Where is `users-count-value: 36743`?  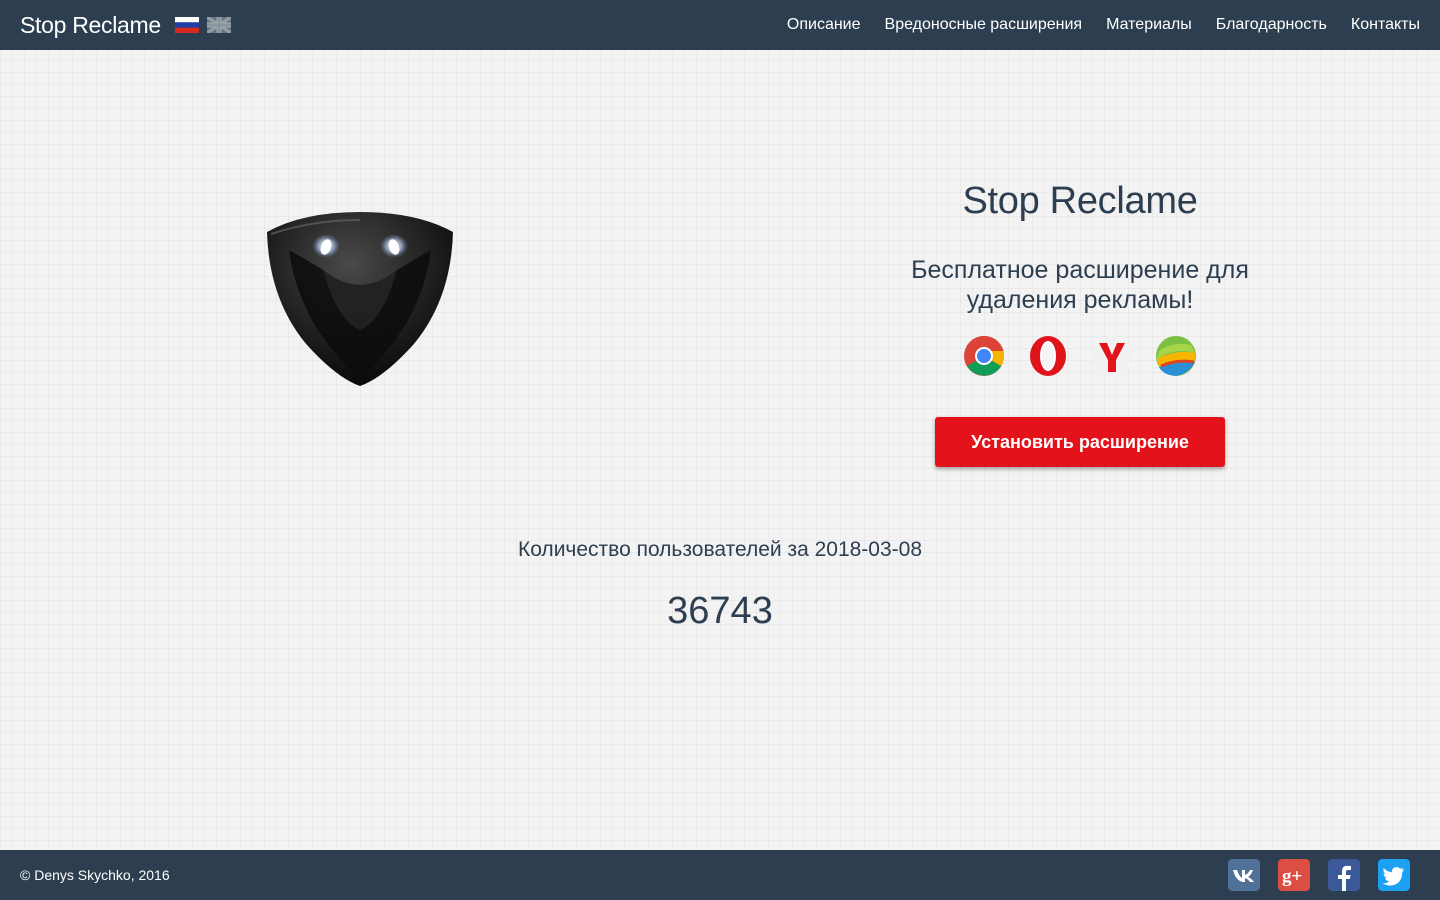 users-count-value: 36743 is located at coordinates (720, 611).